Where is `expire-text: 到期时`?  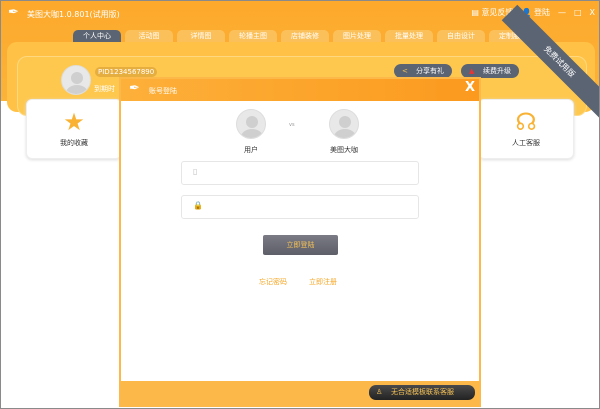
expire-text: 到期时 is located at coordinates (104, 89).